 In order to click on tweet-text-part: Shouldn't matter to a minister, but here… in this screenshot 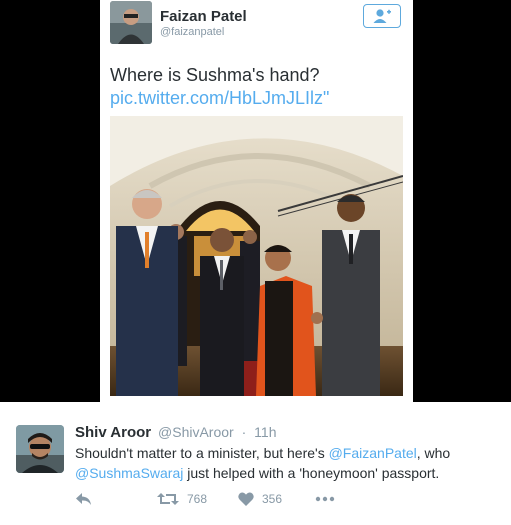, I will do `click(202, 453)`.